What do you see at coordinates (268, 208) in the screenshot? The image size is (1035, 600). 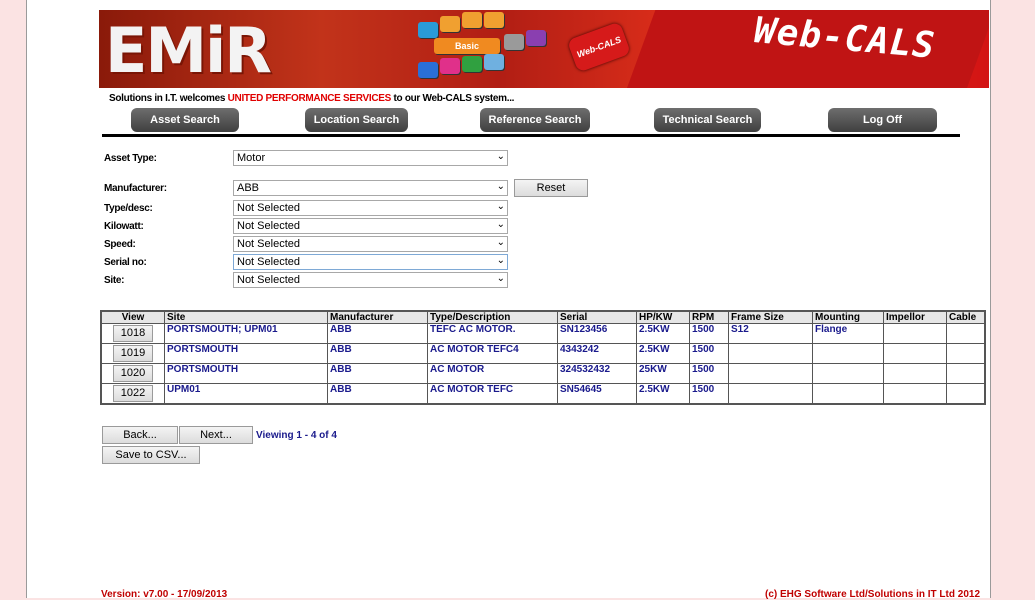 I see `type-desc-value: Not Selected` at bounding box center [268, 208].